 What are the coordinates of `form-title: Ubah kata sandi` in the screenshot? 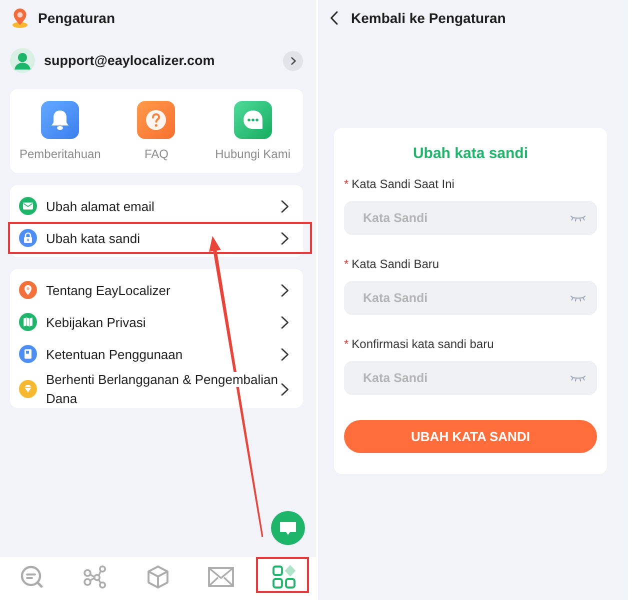 It's located at (471, 154).